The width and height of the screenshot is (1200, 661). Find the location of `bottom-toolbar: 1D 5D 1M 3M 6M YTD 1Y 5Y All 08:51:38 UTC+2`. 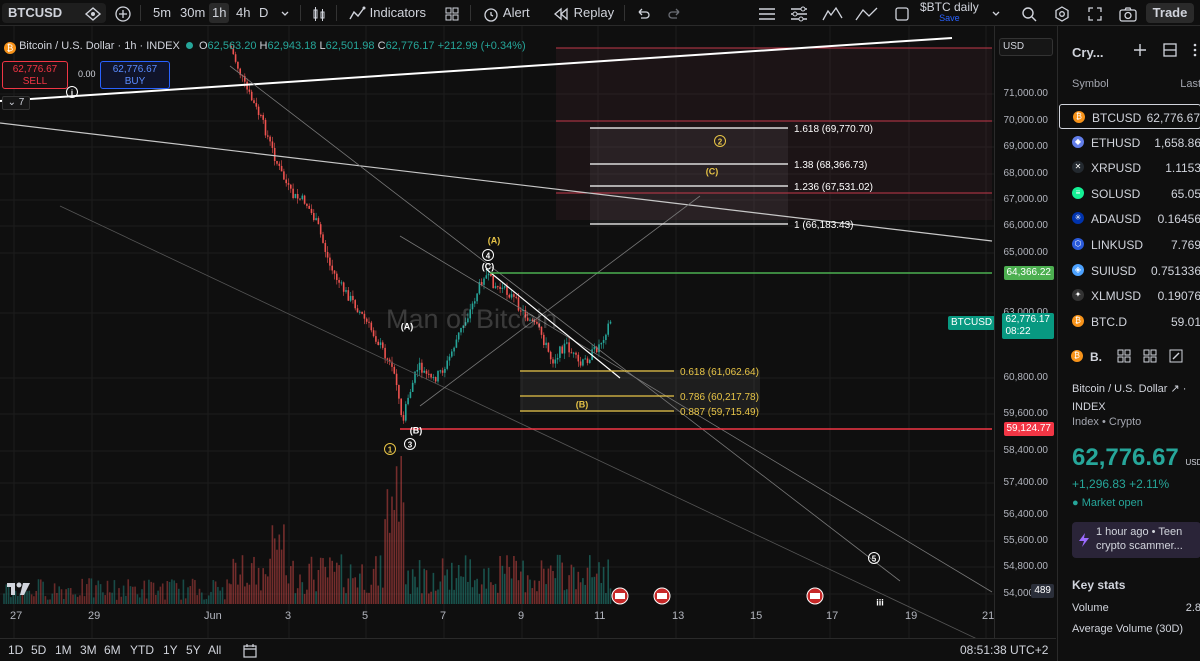

bottom-toolbar: 1D 5D 1M 3M 6M YTD 1Y 5Y All 08:51:38 UTC+2 is located at coordinates (528, 649).